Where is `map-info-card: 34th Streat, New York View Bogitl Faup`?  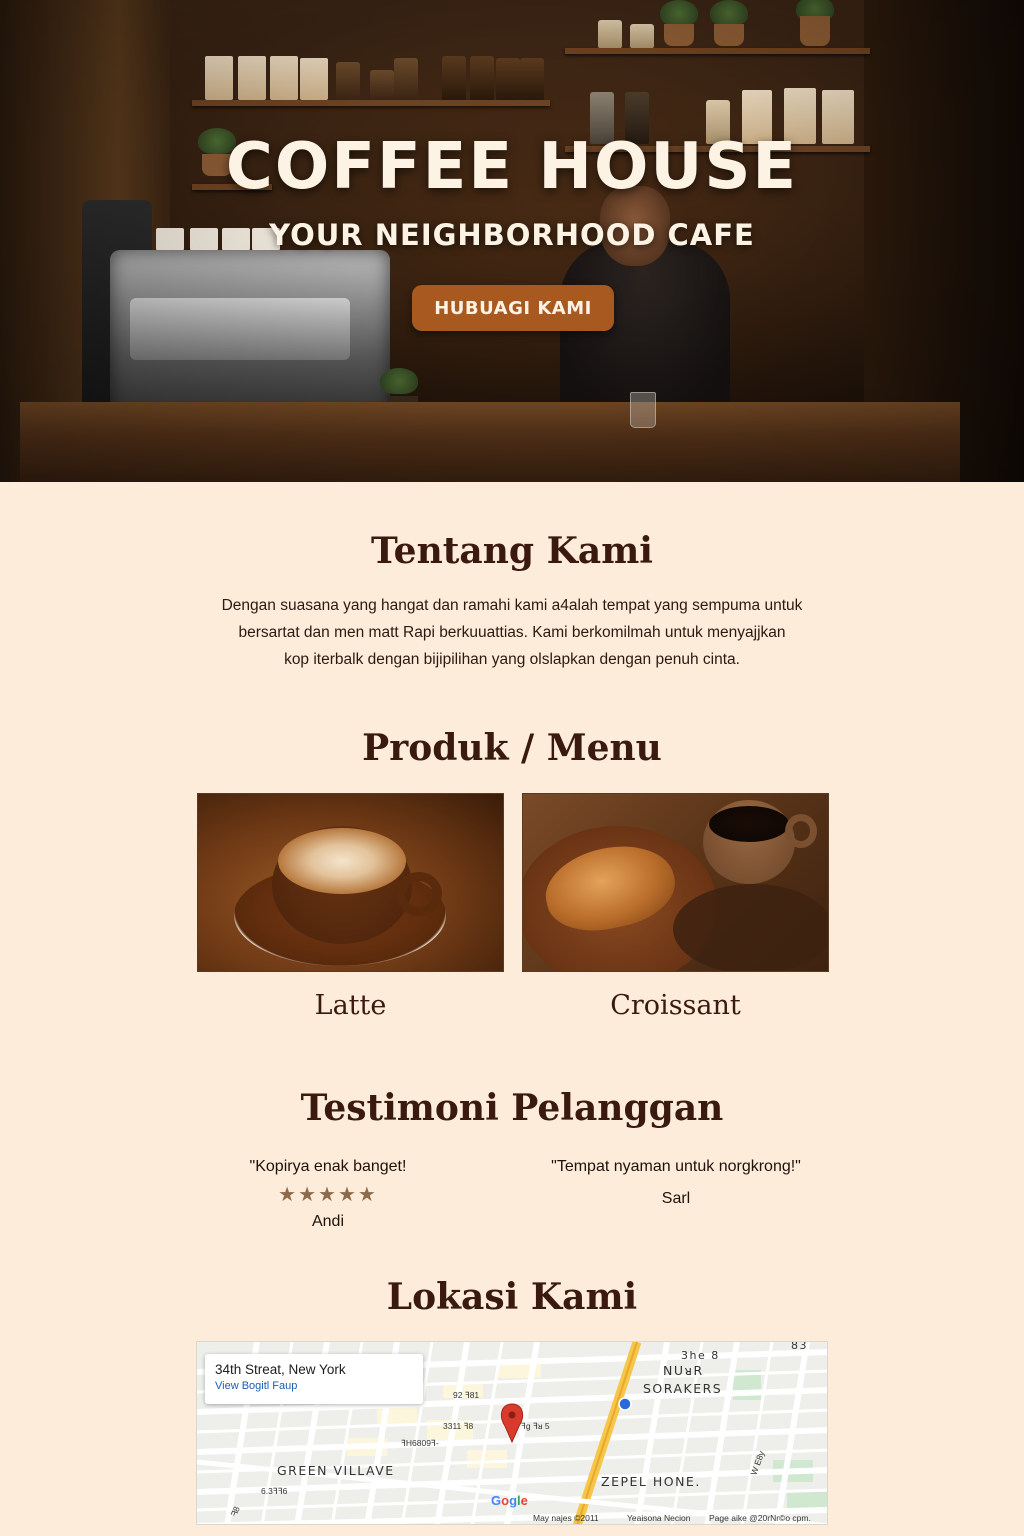
map-info-card: 34th Streat, New York View Bogitl Faup is located at coordinates (314, 1379).